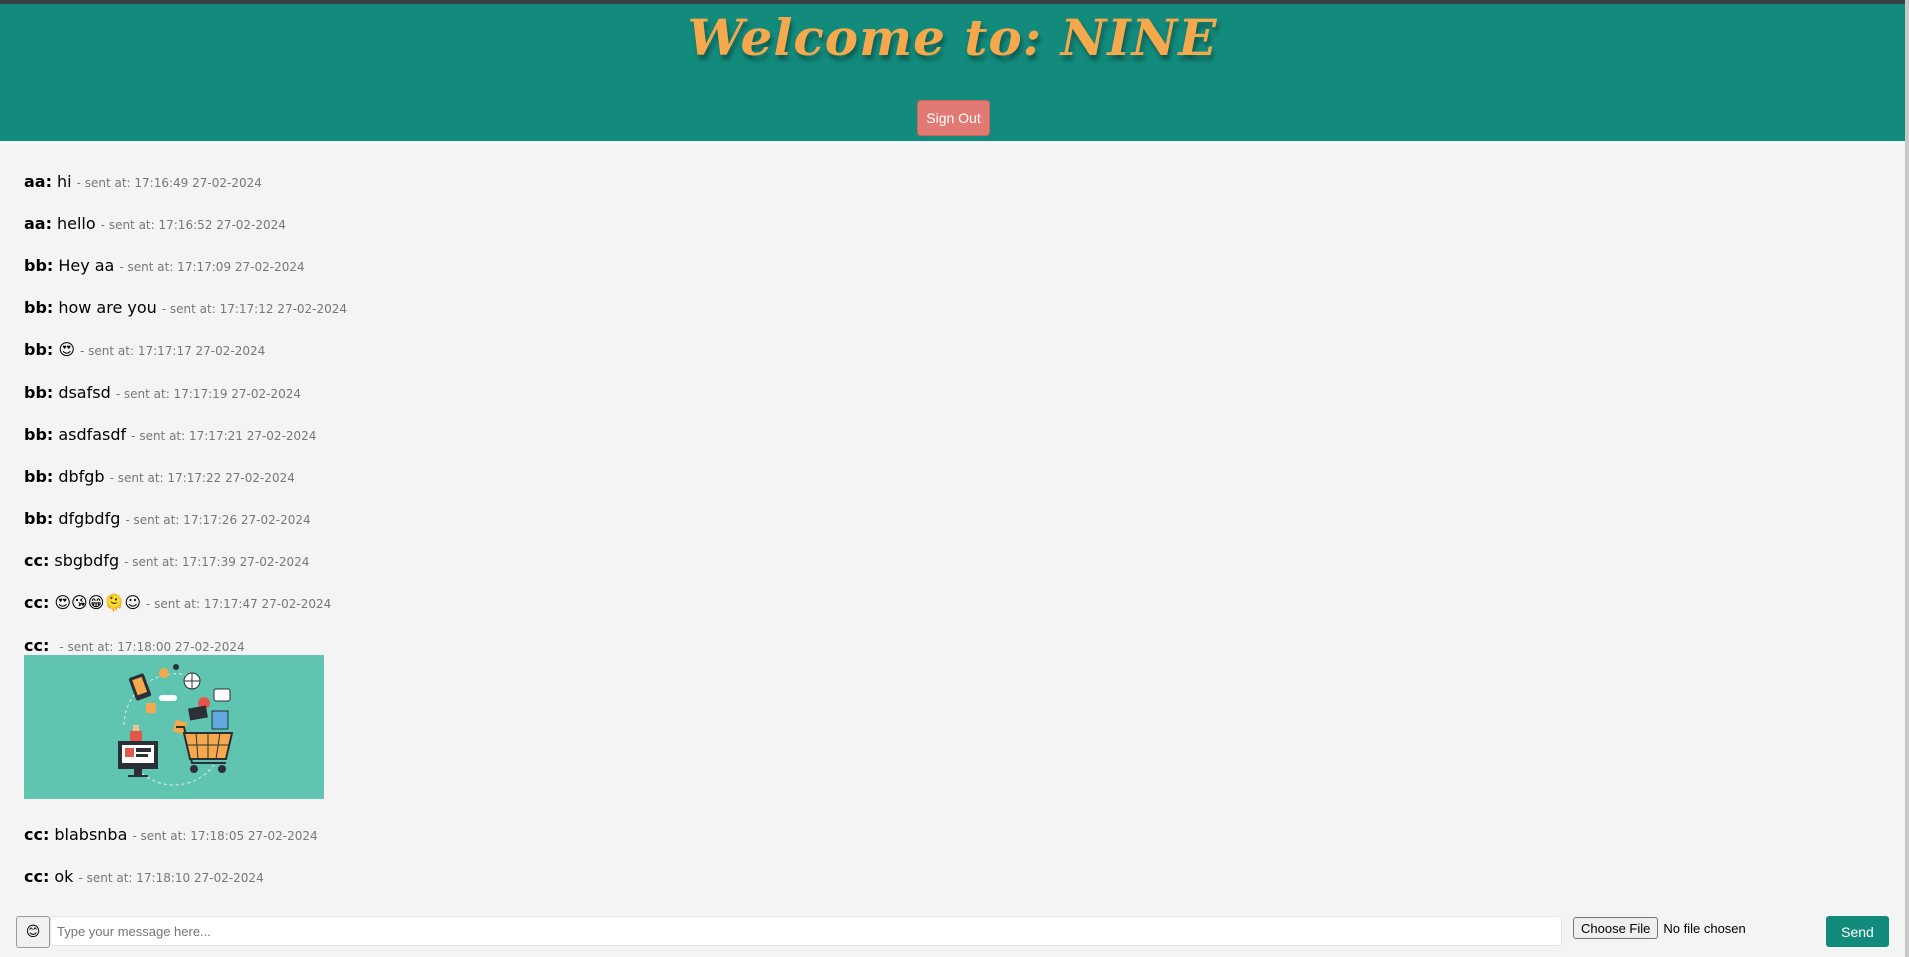 Image resolution: width=1909 pixels, height=957 pixels. What do you see at coordinates (1659, 928) in the screenshot?
I see `file-input: Choose File No file chosen` at bounding box center [1659, 928].